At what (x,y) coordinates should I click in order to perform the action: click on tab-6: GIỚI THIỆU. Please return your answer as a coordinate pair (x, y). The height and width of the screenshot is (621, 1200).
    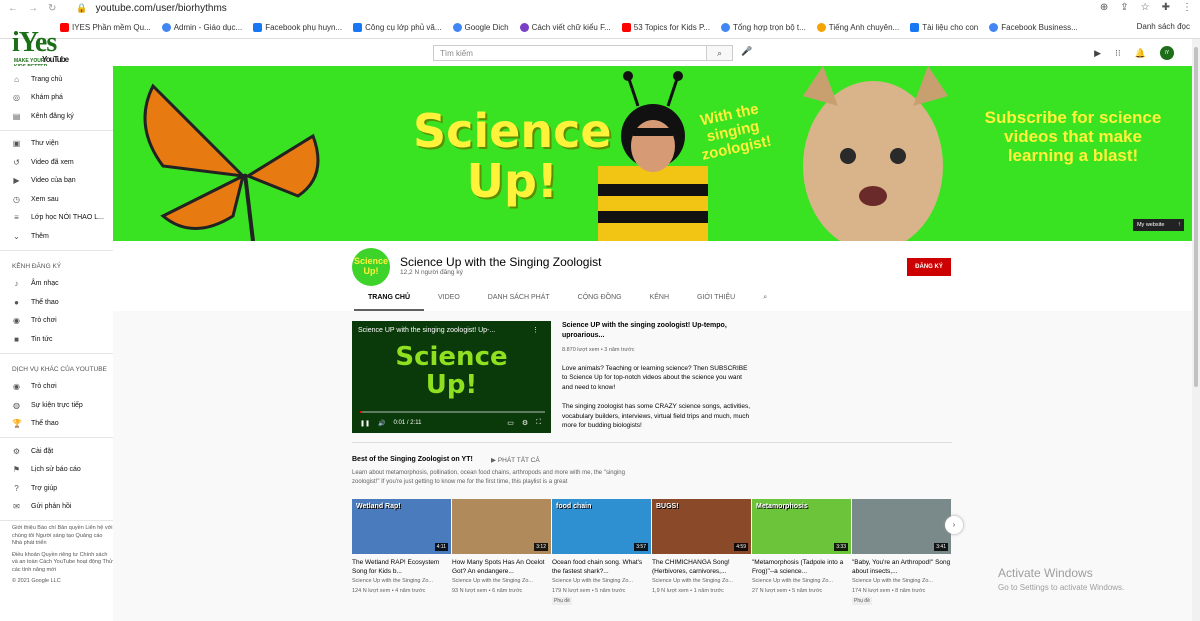
    Looking at the image, I should click on (716, 302).